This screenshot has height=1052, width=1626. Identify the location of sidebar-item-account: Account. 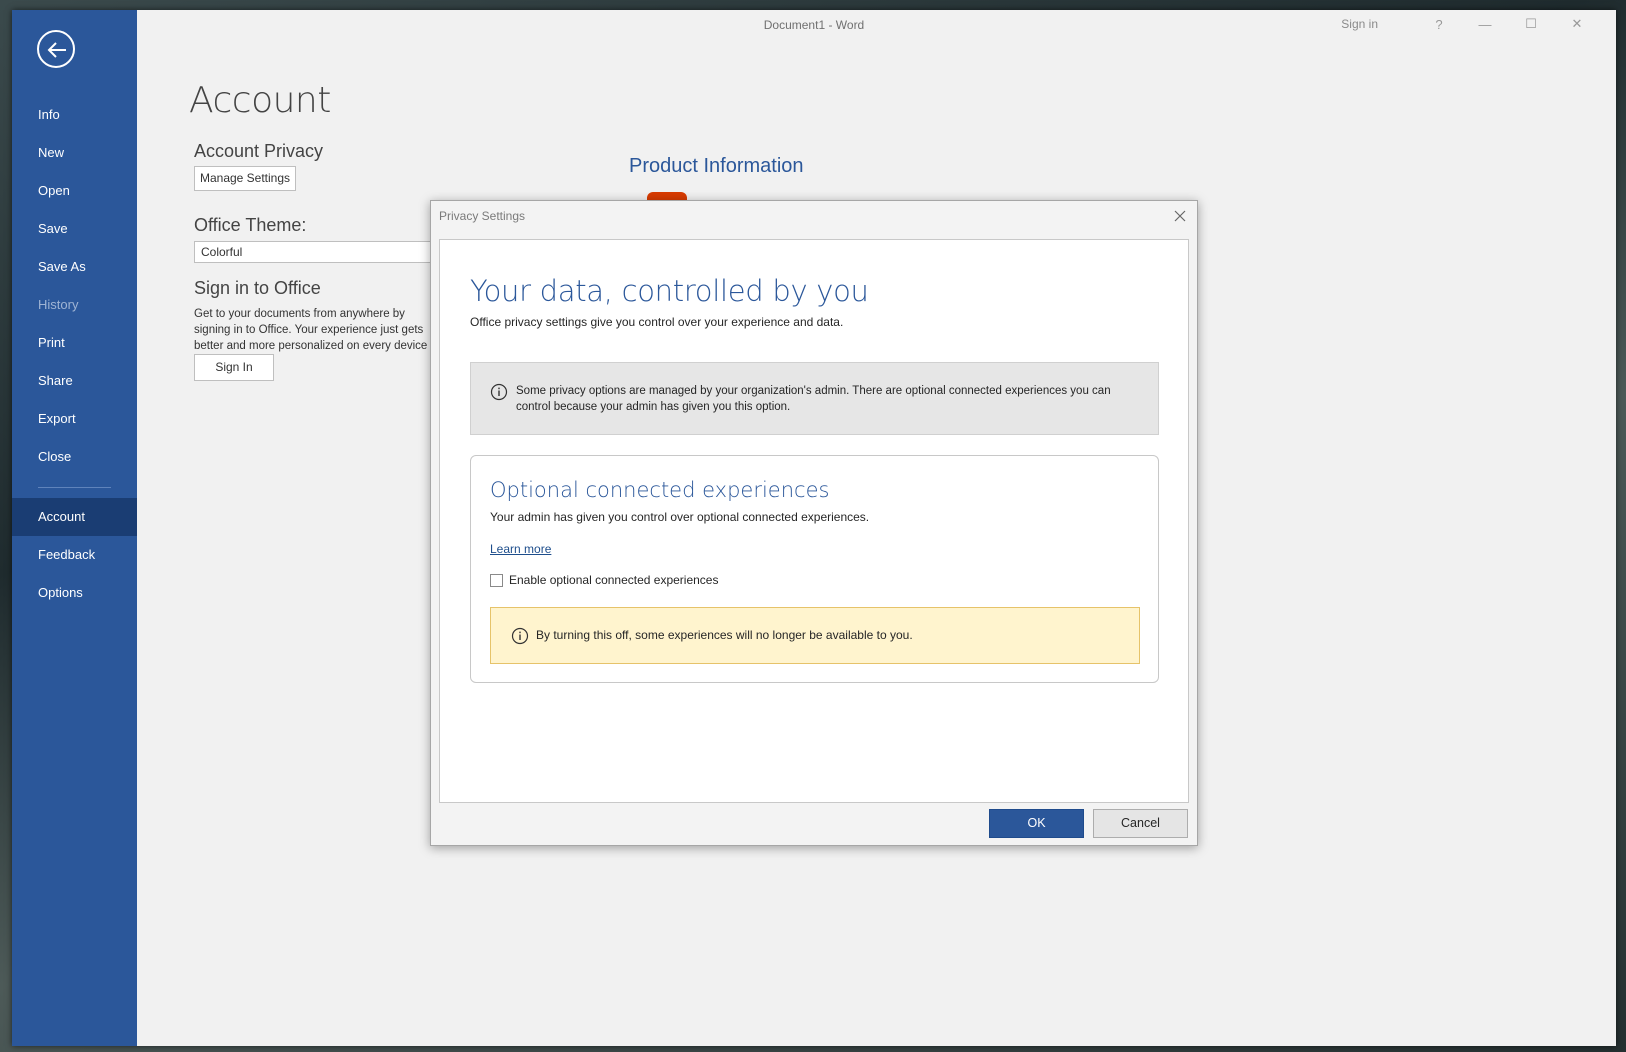
(74, 517).